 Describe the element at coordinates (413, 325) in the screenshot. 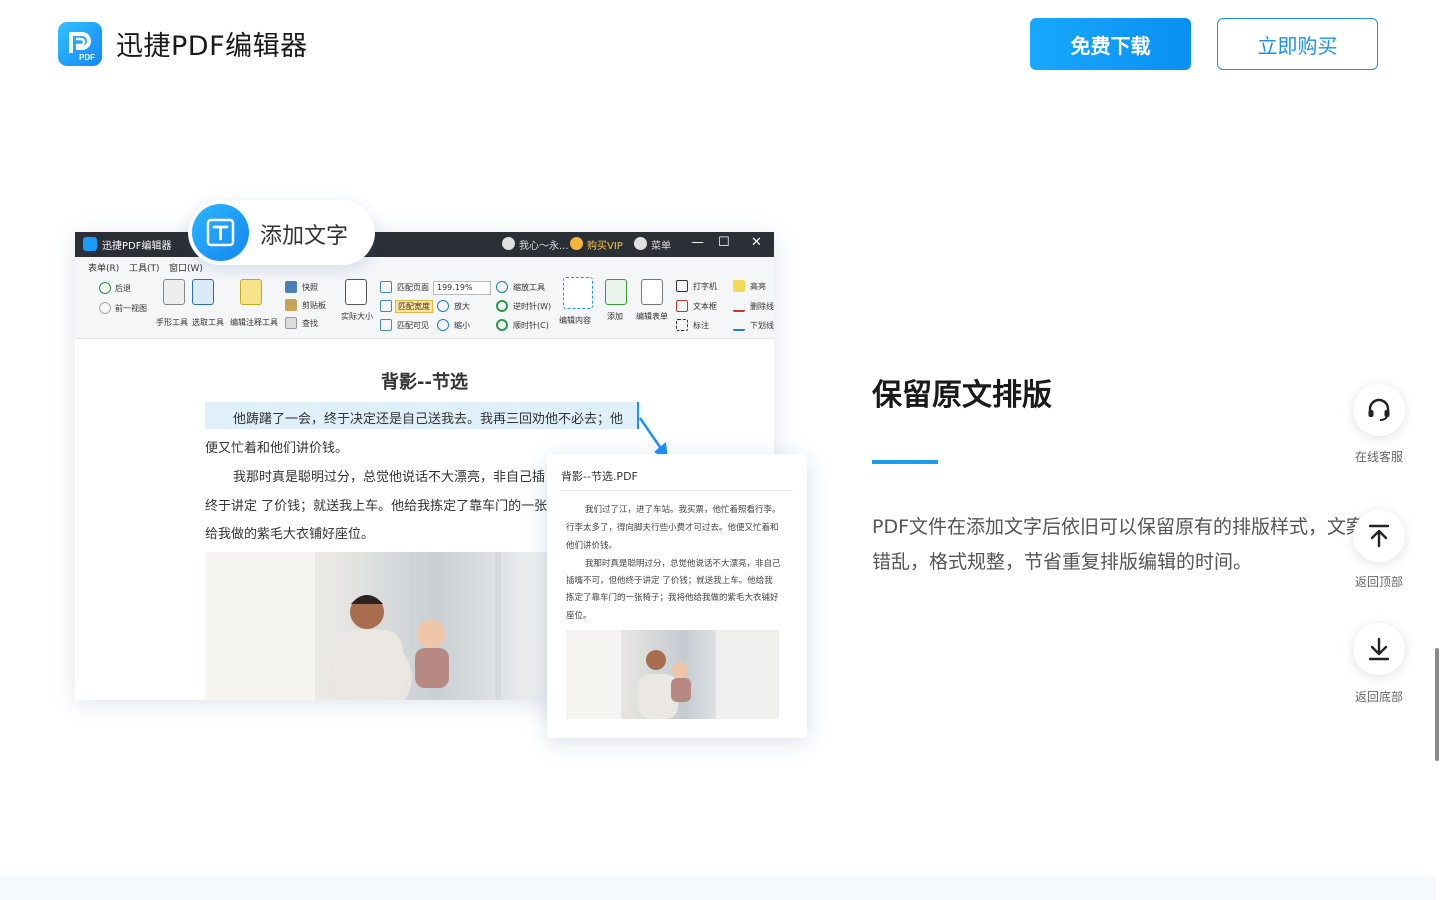

I see `mock-fit-visible-label: 匹配可见` at that location.